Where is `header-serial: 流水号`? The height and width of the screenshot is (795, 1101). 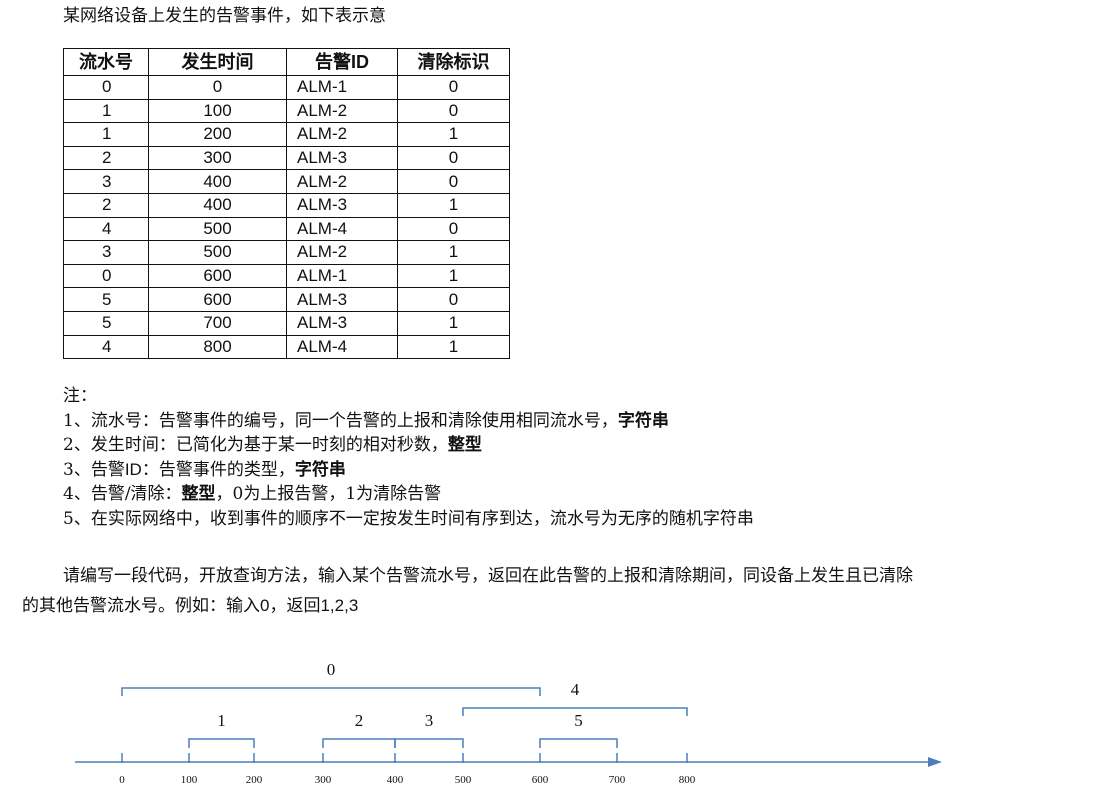
header-serial: 流水号 is located at coordinates (106, 62).